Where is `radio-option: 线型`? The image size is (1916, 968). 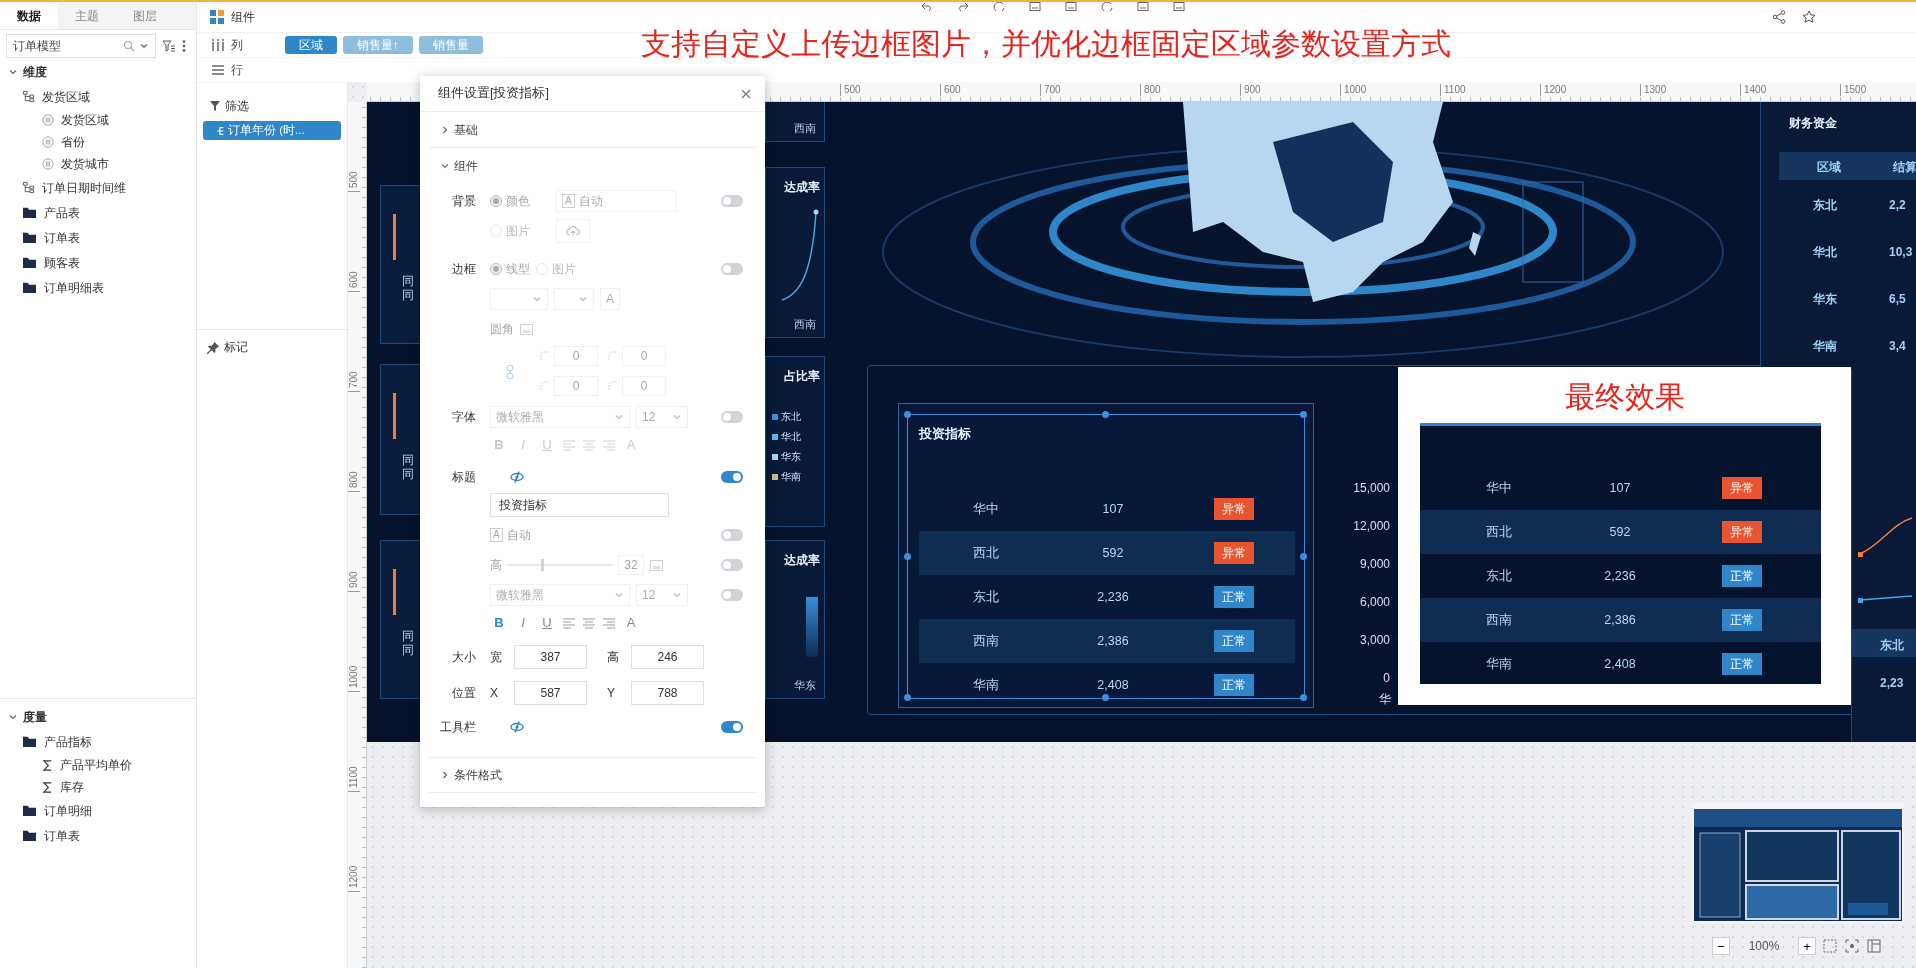
radio-option: 线型 is located at coordinates (510, 269).